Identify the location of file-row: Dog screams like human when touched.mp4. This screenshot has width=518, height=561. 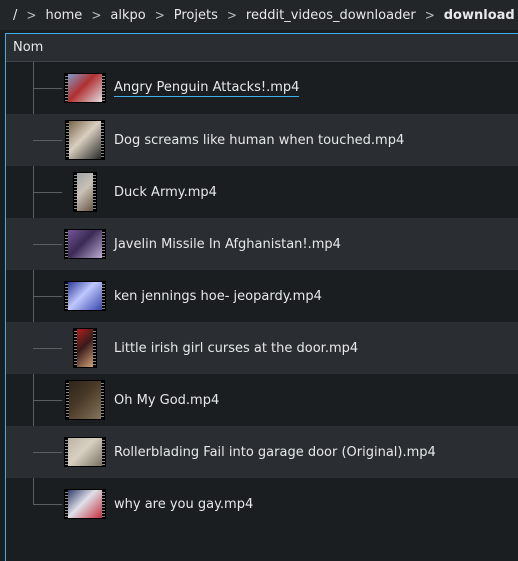
(262, 140).